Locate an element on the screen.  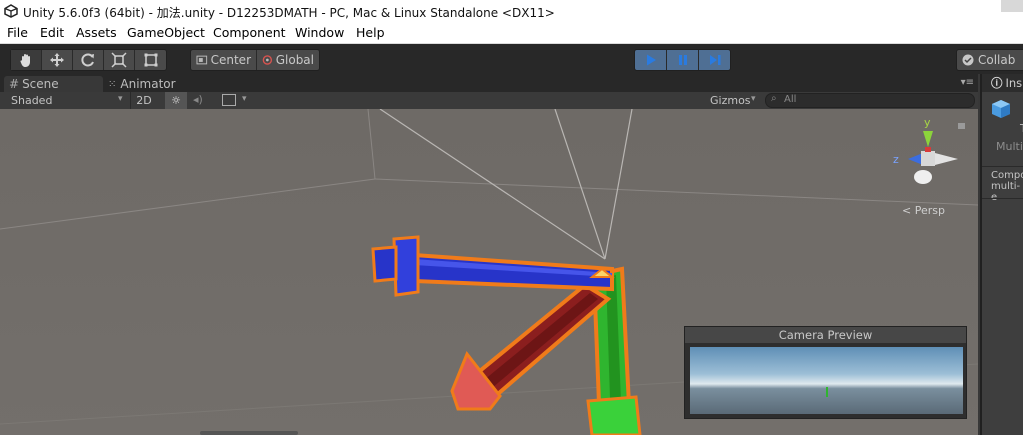
pivot-center-button: Center is located at coordinates (224, 60).